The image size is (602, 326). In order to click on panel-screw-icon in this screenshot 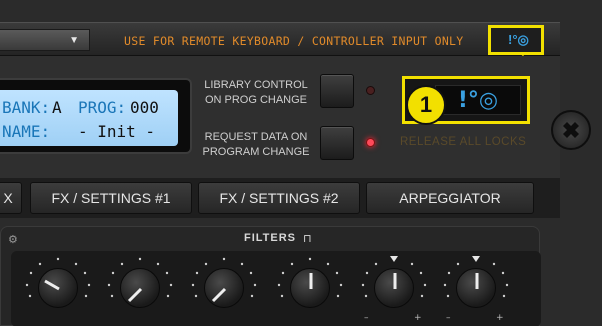, I will do `click(571, 130)`.